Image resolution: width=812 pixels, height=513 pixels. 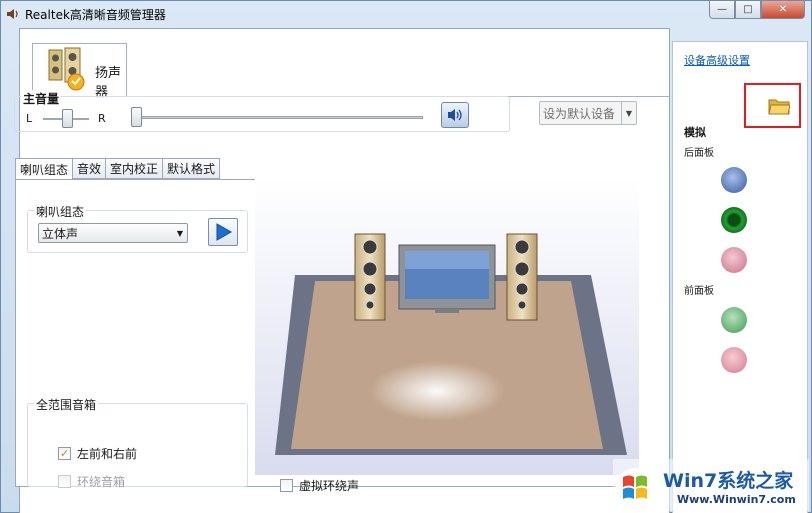 I want to click on main-volume-group, so click(x=262, y=114).